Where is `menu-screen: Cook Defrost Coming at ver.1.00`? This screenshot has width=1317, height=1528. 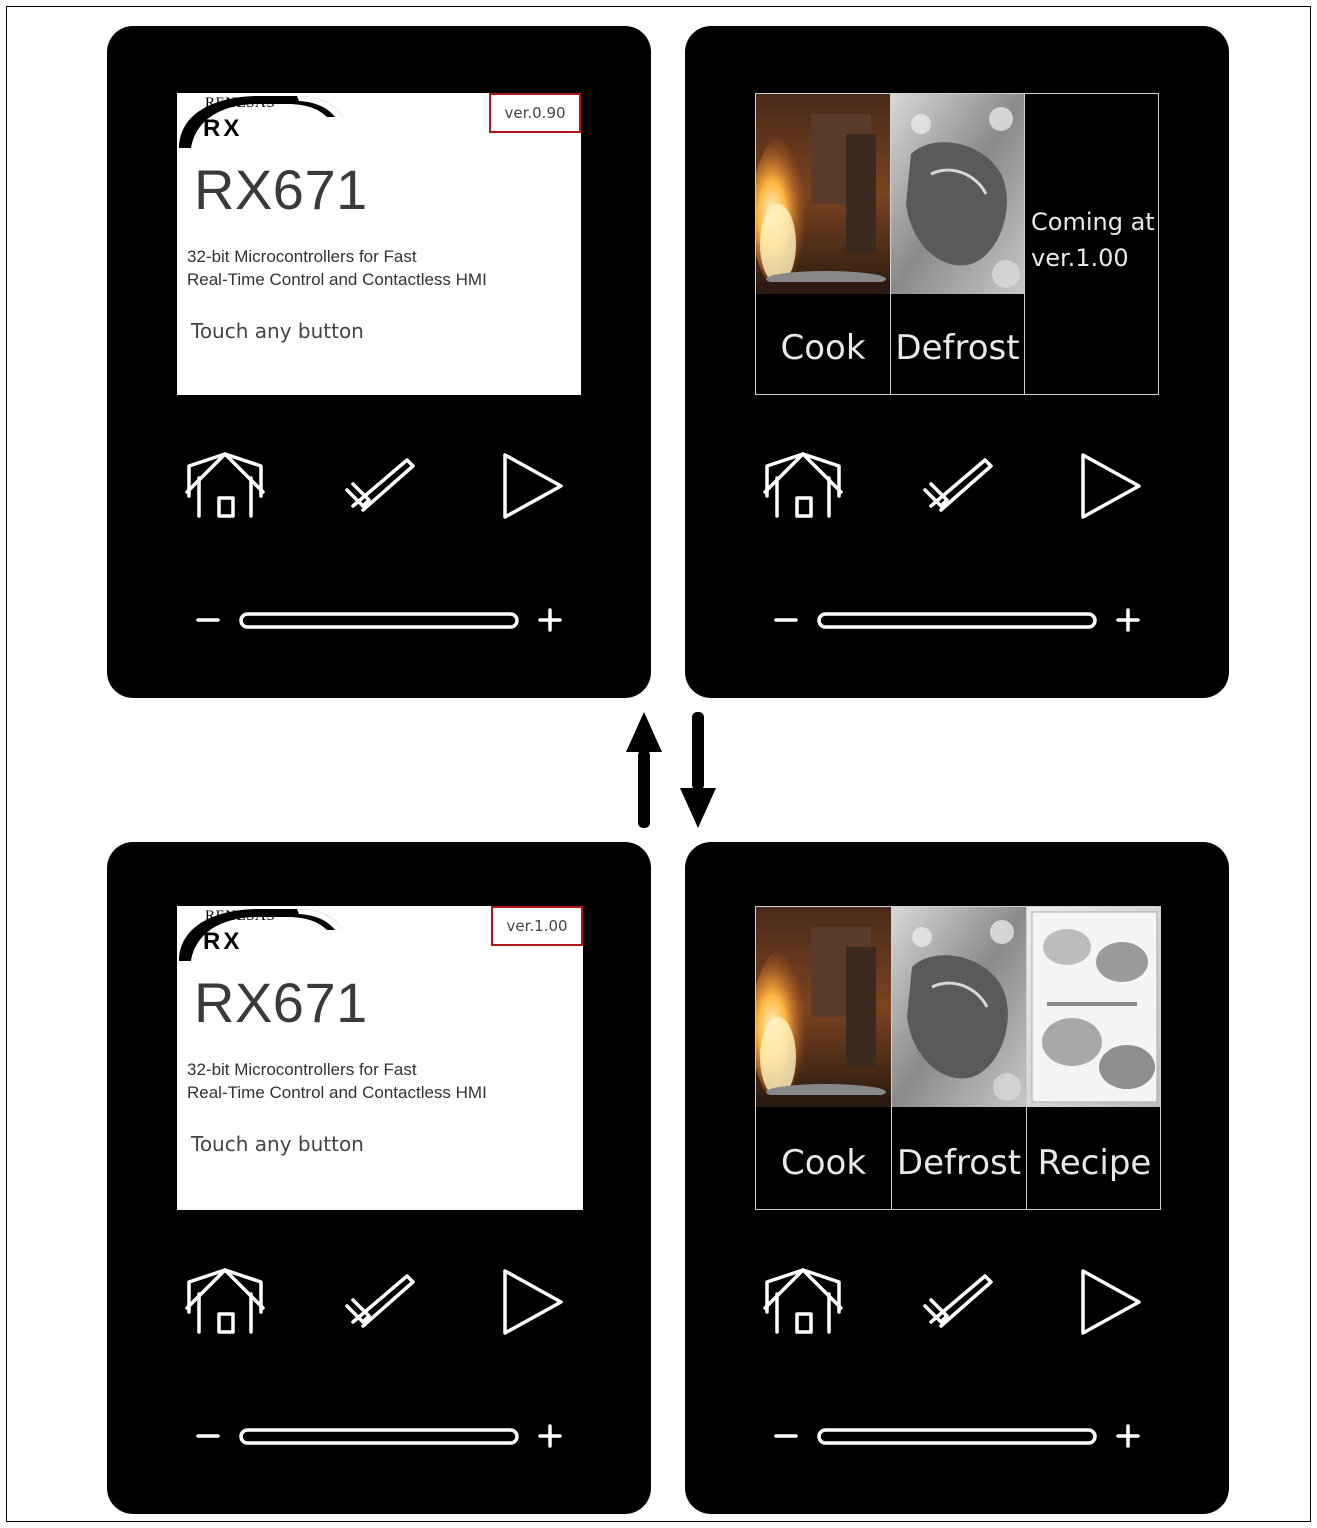
menu-screen: Cook Defrost Coming at ver.1.00 is located at coordinates (957, 244).